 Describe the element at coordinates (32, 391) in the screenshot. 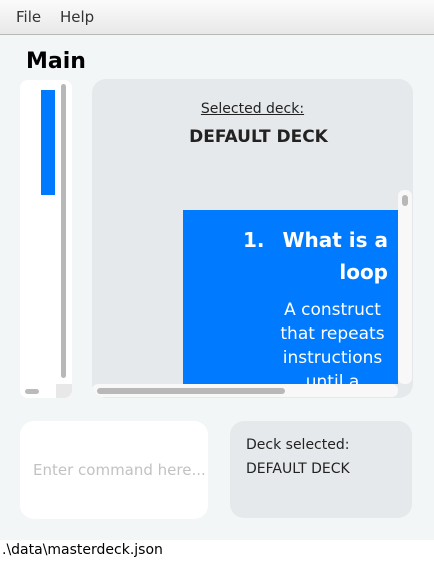

I see `horizontal-scrollbar` at that location.